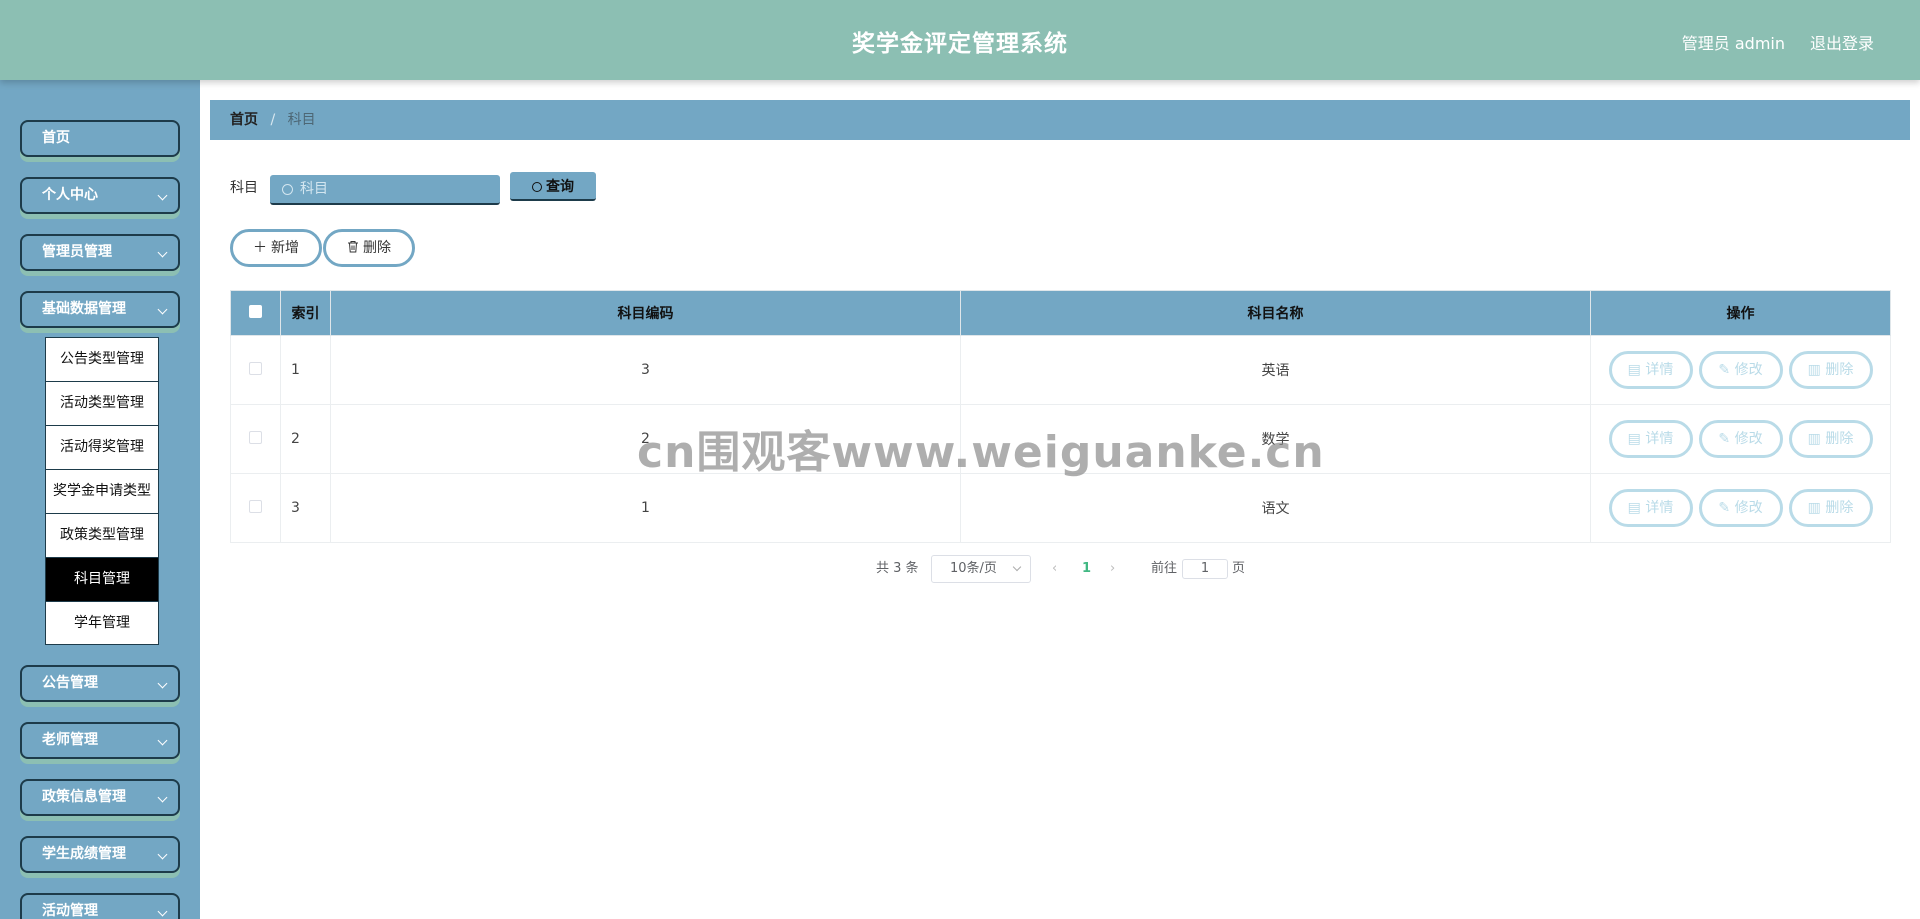  What do you see at coordinates (70, 911) in the screenshot?
I see `sidebar-item-label: 活动管理` at bounding box center [70, 911].